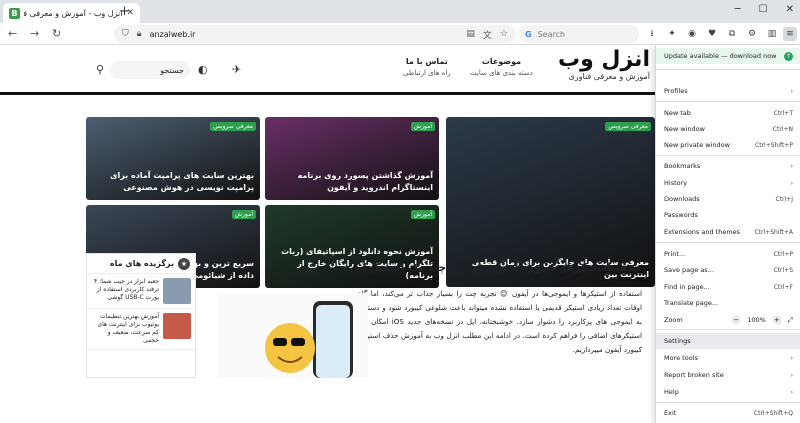  I want to click on zoom-in-button: +, so click(776, 320).